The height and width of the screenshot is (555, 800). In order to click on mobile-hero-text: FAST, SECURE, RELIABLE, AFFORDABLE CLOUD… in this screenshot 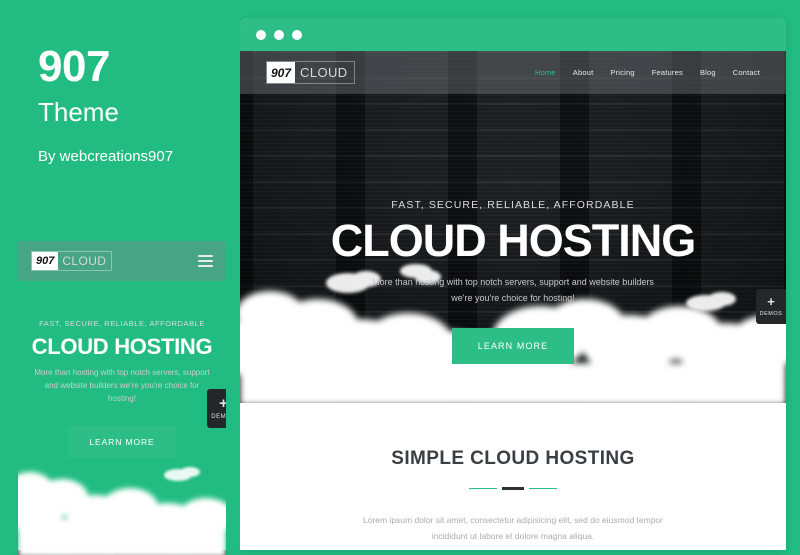, I will do `click(122, 388)`.